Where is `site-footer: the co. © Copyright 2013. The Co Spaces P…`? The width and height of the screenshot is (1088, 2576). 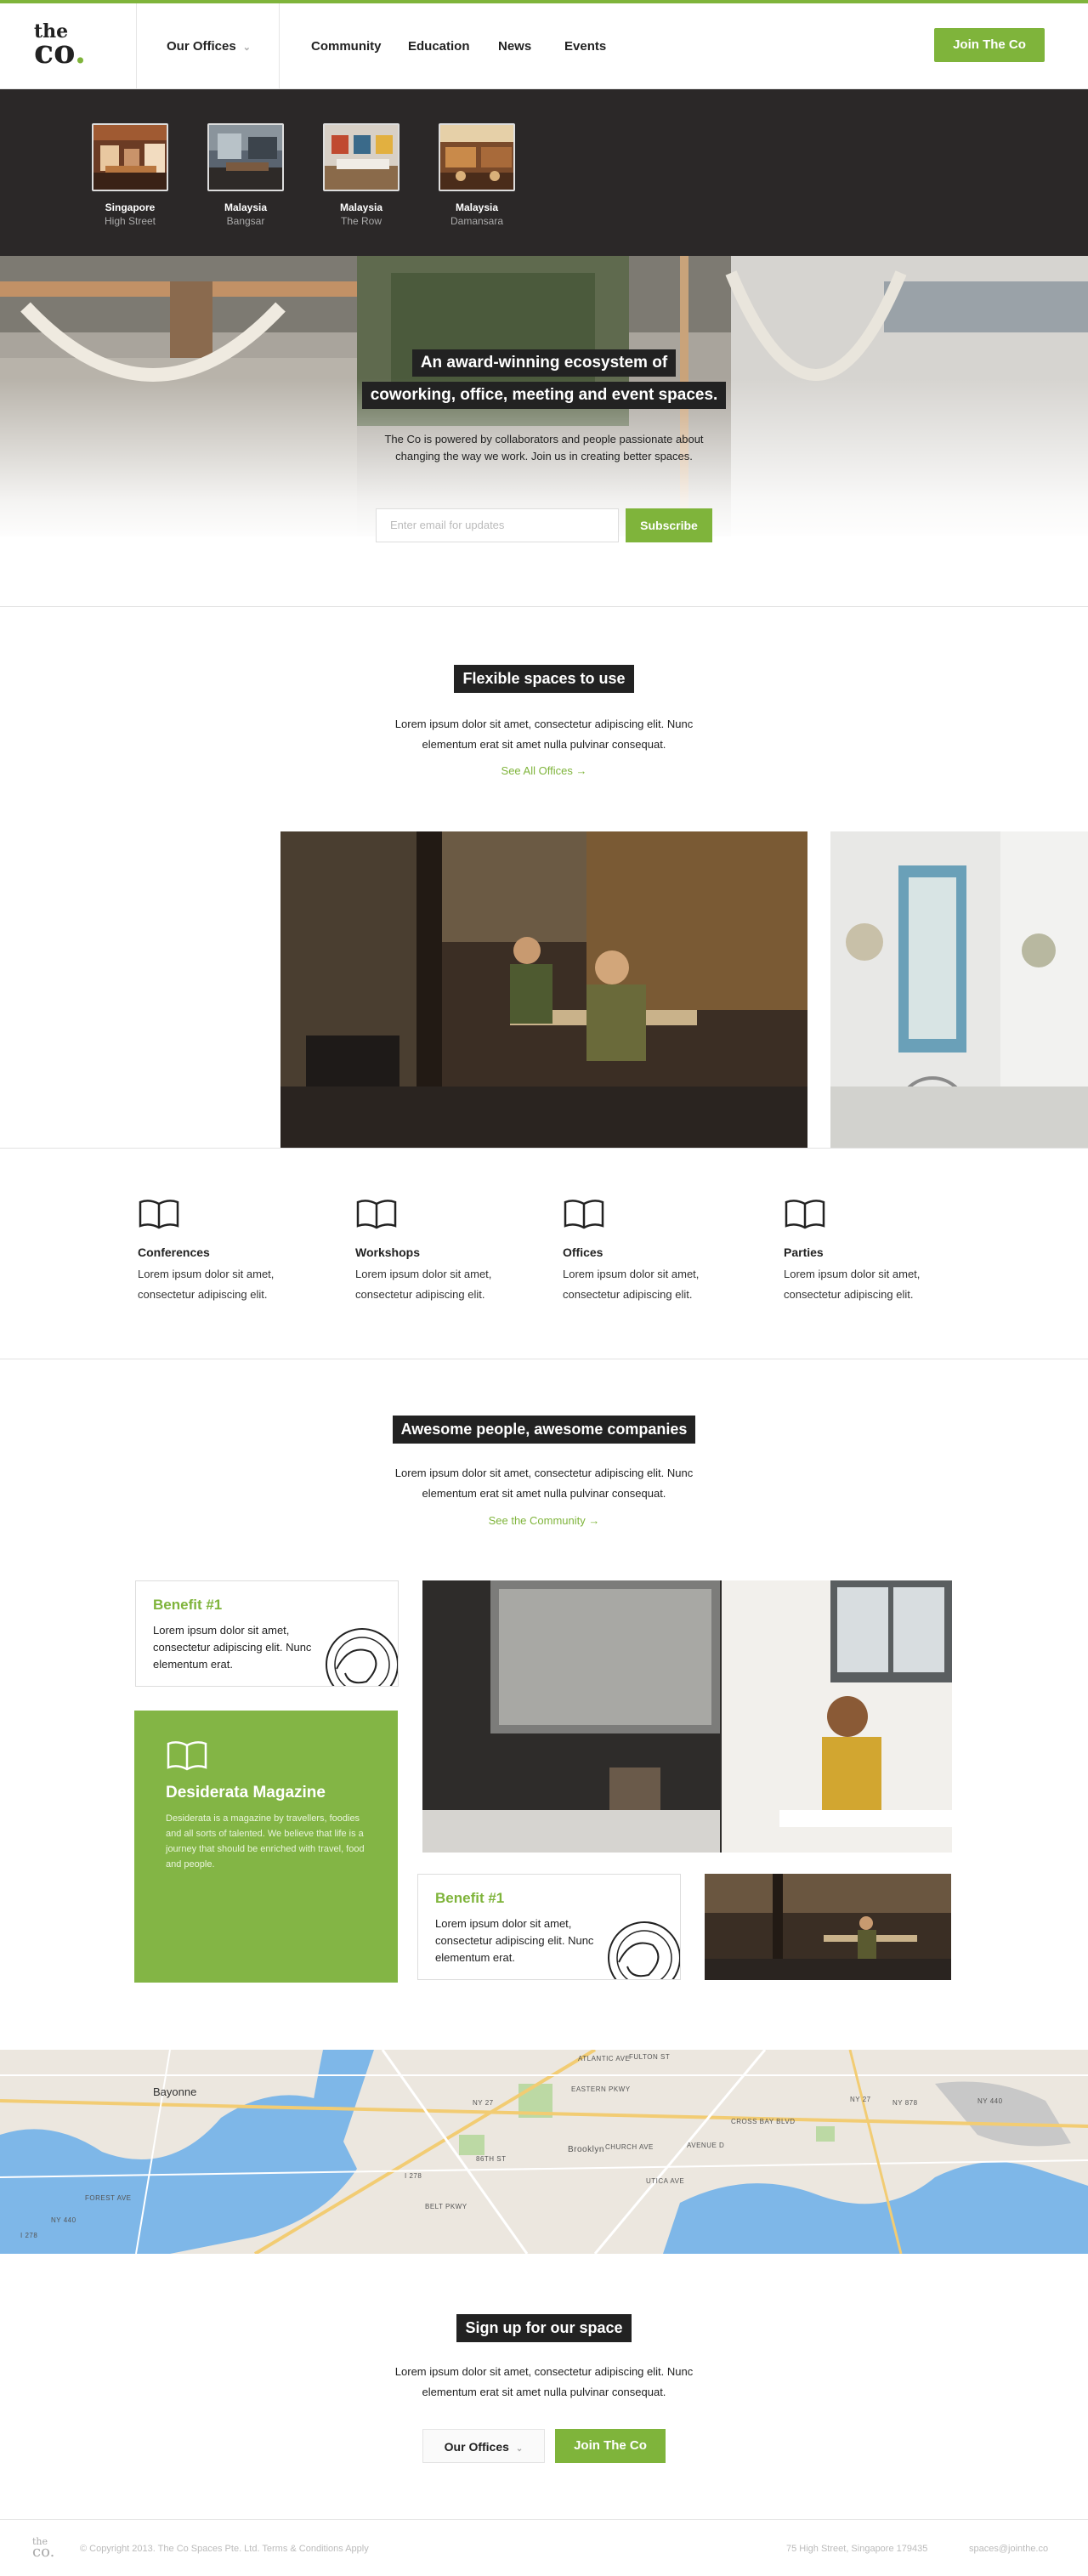
site-footer: the co. © Copyright 2013. The Co Spaces P… is located at coordinates (544, 2548).